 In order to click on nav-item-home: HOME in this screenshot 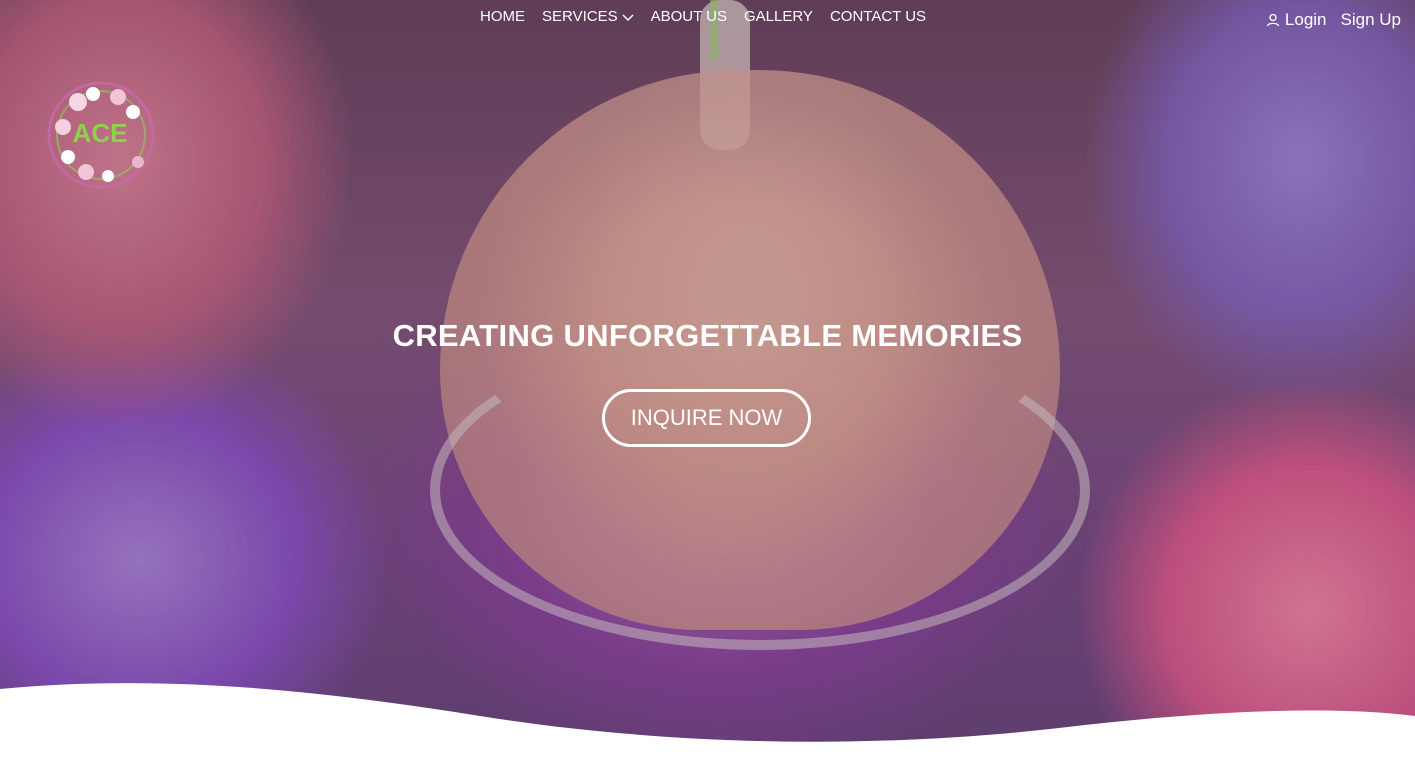, I will do `click(502, 16)`.